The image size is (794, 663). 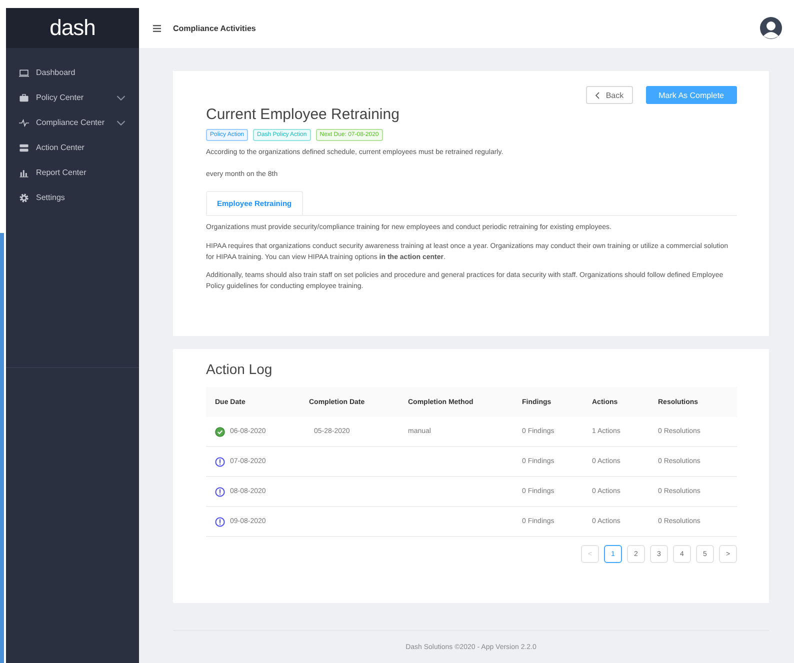 What do you see at coordinates (609, 95) in the screenshot?
I see `back-button: Back` at bounding box center [609, 95].